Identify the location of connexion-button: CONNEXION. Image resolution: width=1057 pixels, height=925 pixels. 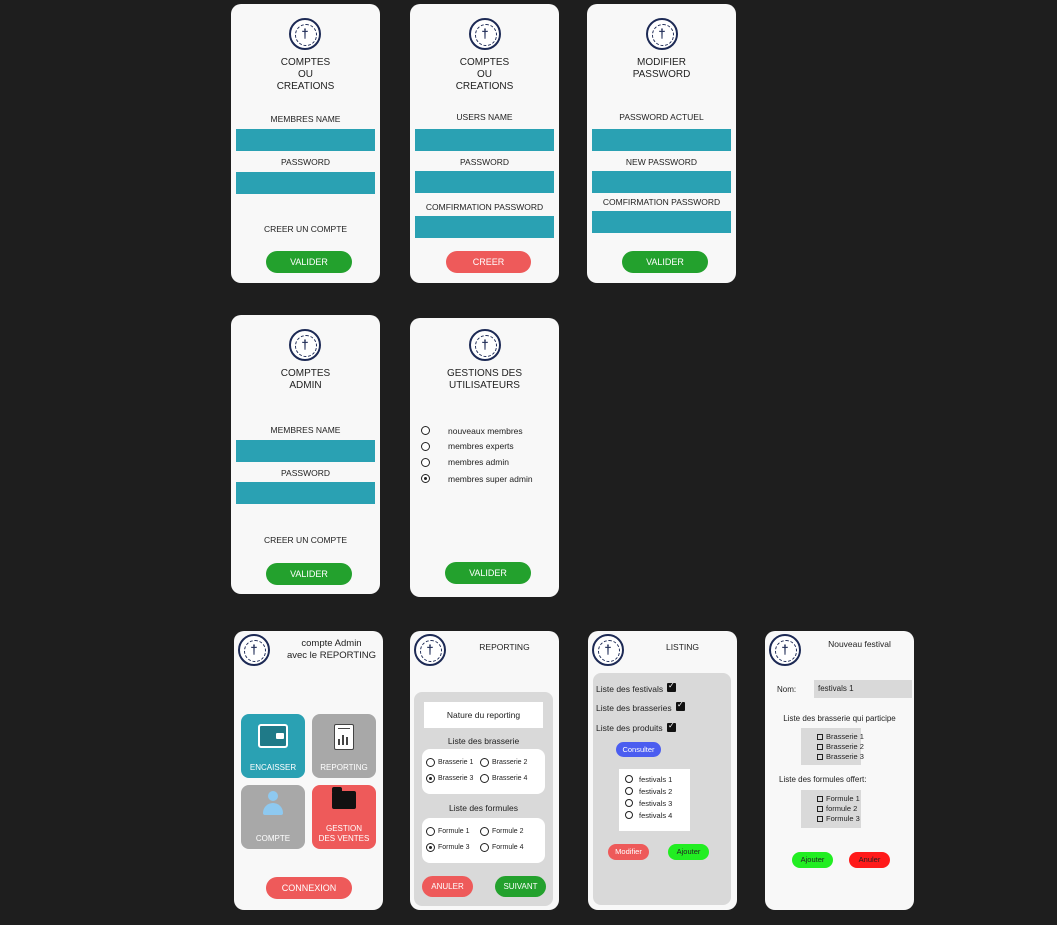
(309, 888).